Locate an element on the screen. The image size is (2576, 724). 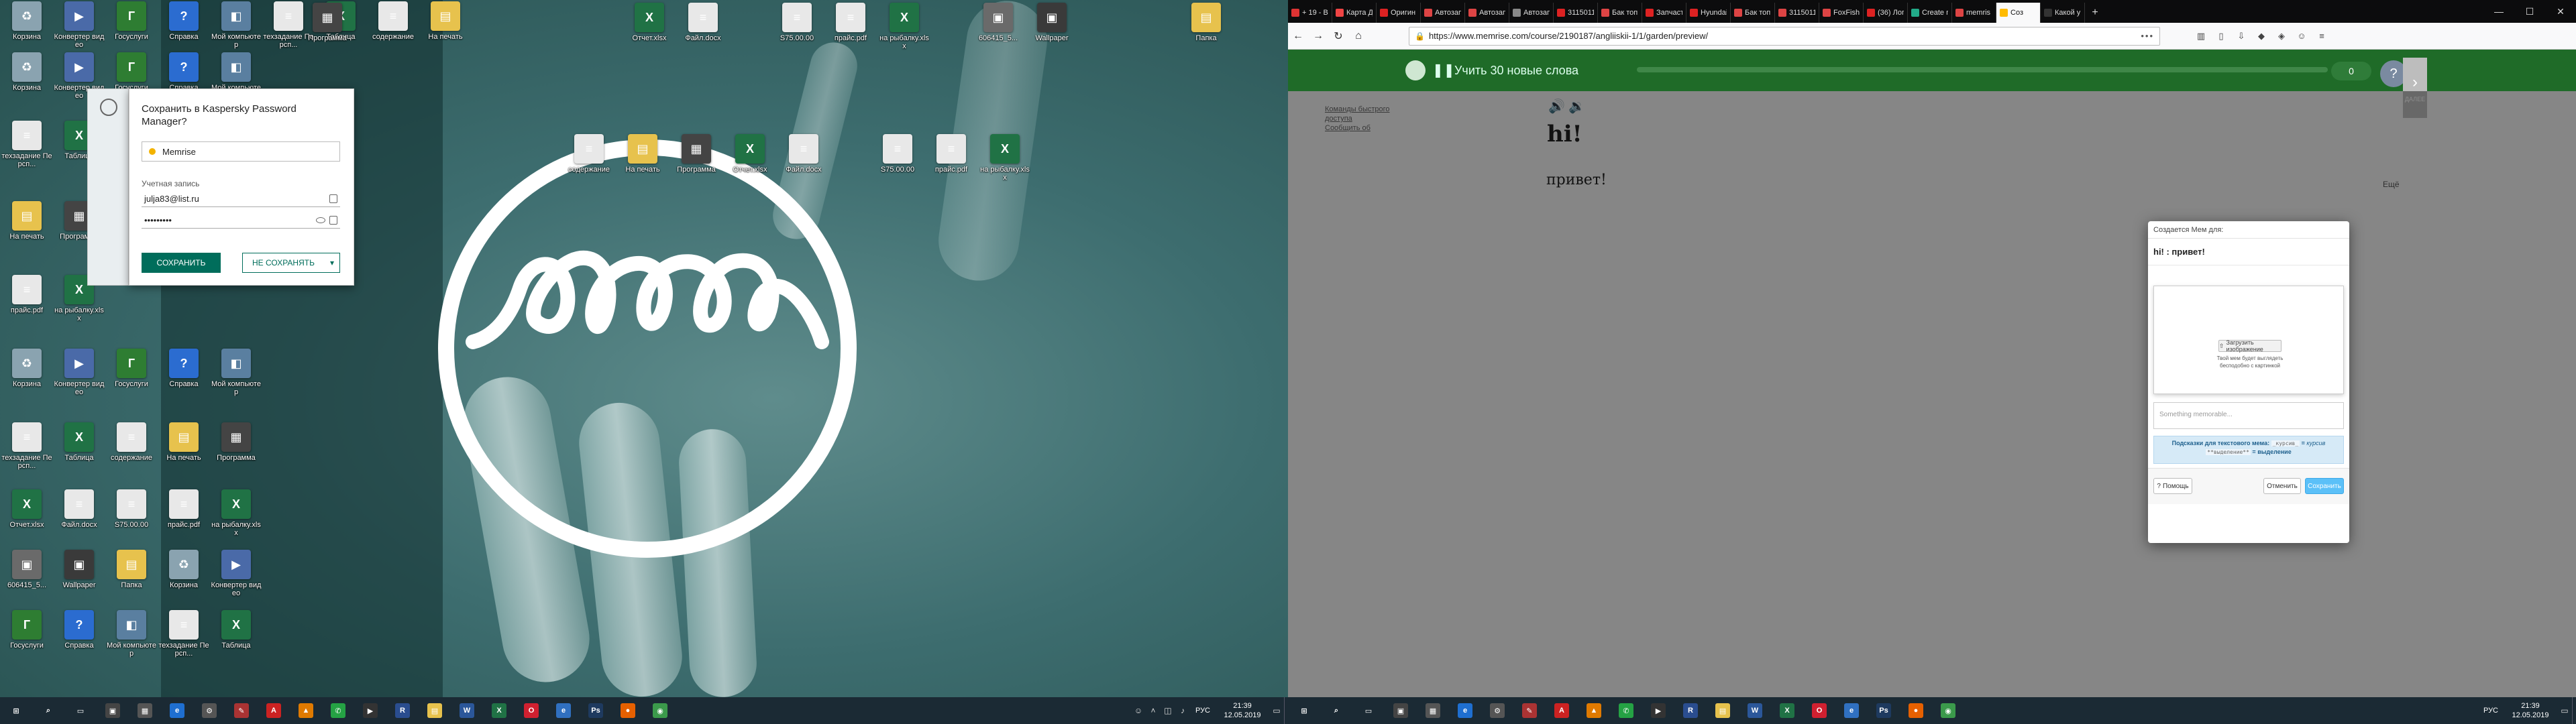
taskbar-button-opera: O is located at coordinates (1819, 710).